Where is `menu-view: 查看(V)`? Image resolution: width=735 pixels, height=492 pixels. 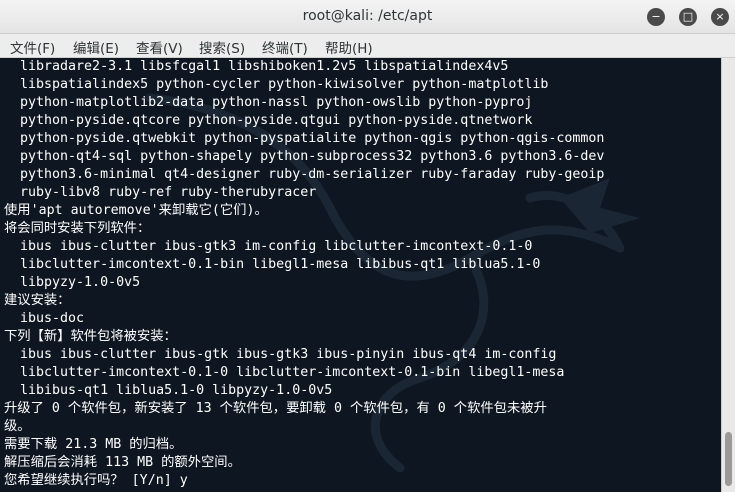 menu-view: 查看(V) is located at coordinates (159, 47).